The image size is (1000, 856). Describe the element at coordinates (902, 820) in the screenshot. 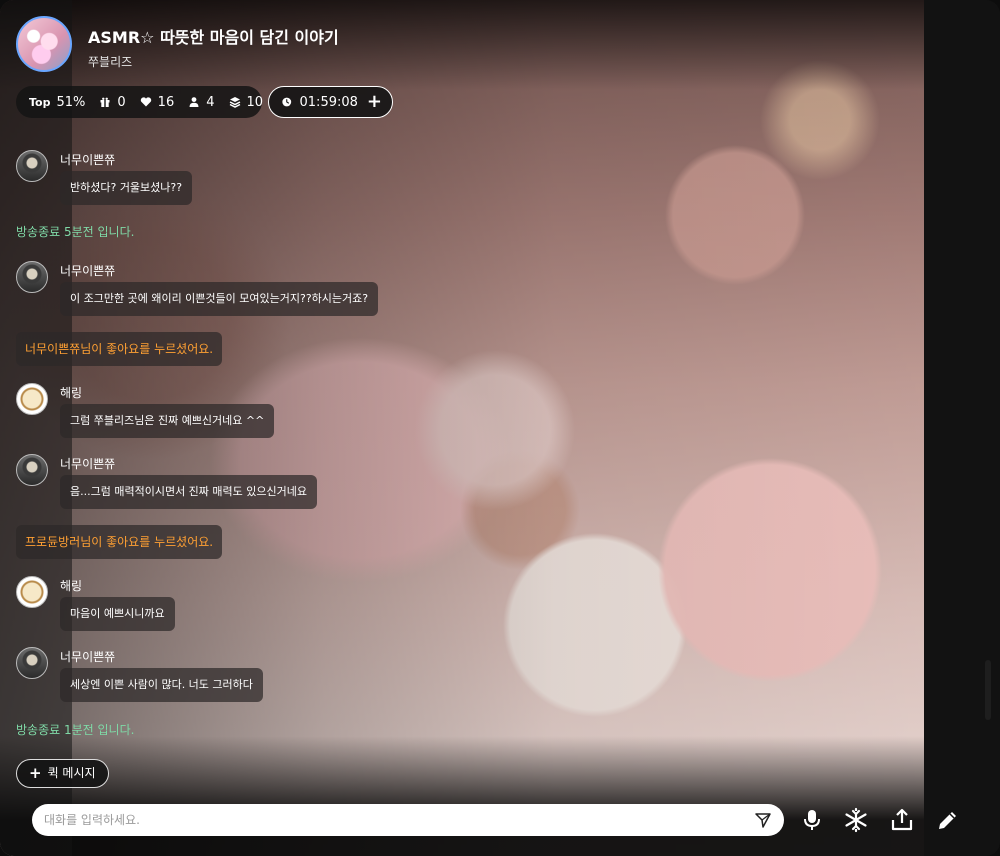

I see `share-icon` at that location.